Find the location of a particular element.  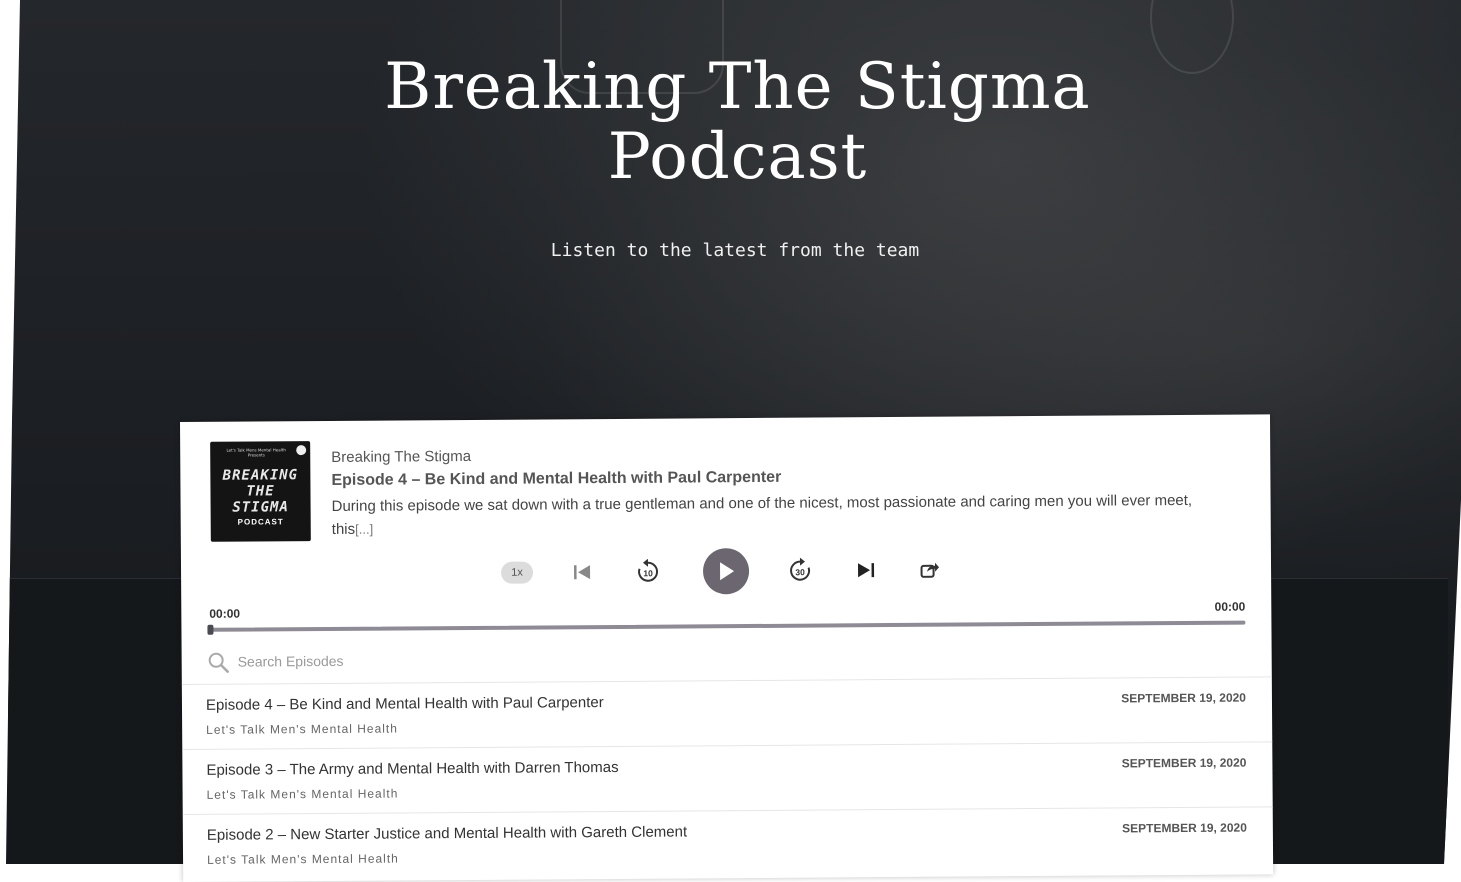

rewind-icon: 10 is located at coordinates (648, 570).